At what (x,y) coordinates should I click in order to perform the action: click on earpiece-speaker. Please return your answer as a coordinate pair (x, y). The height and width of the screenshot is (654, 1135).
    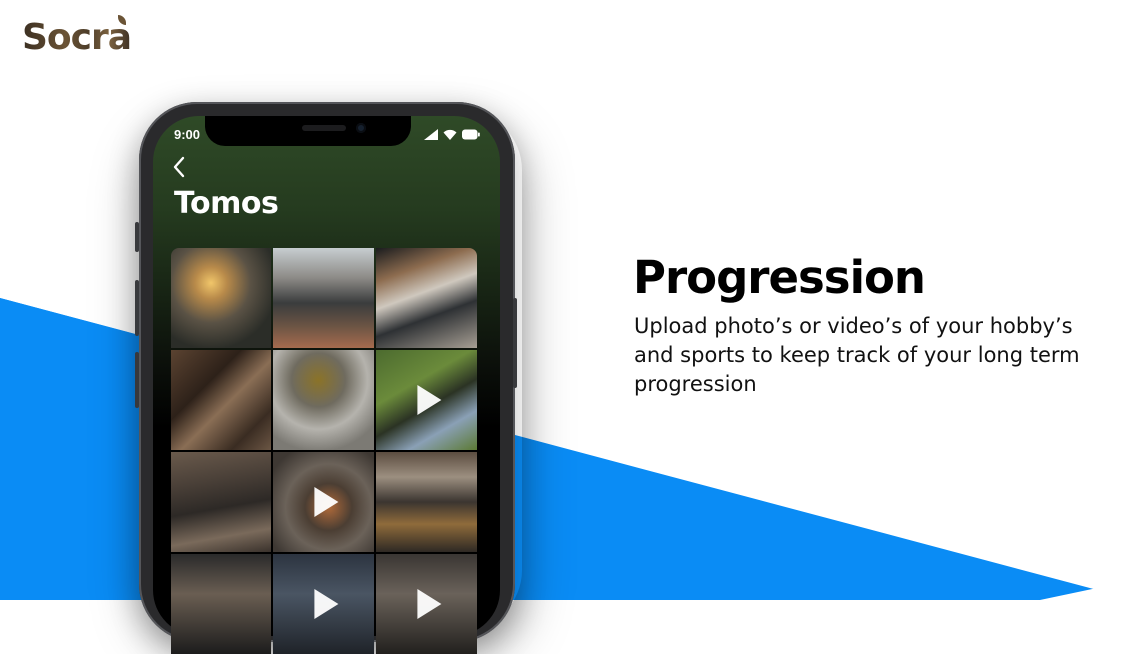
    Looking at the image, I should click on (324, 128).